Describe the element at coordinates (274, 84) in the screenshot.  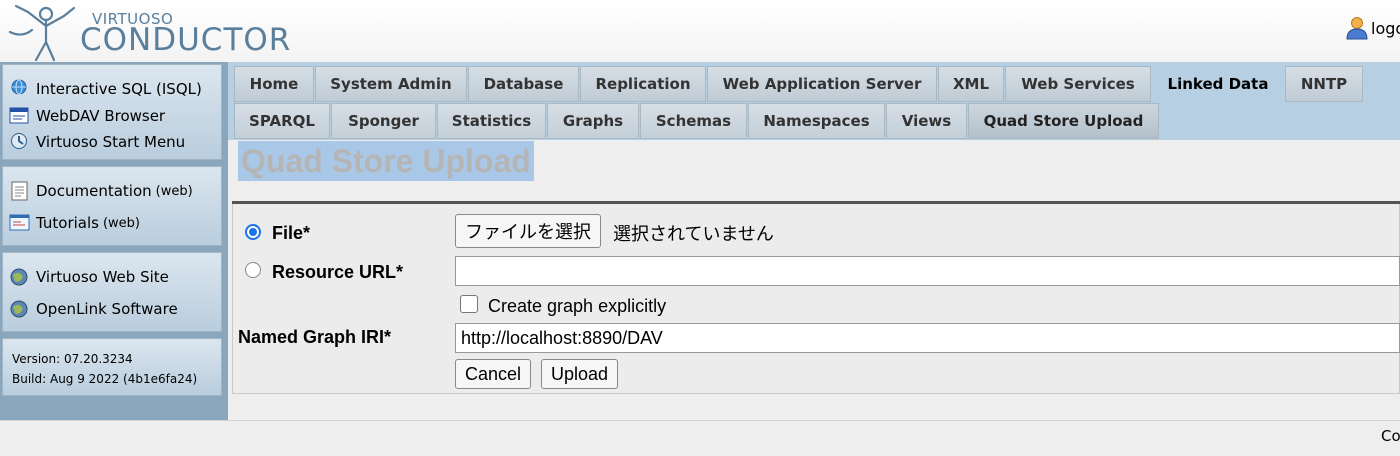
I see `tab-home: Home` at that location.